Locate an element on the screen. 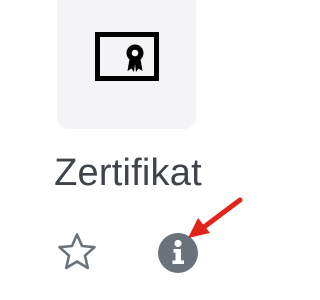  activity-title: Zertifikat is located at coordinates (128, 173).